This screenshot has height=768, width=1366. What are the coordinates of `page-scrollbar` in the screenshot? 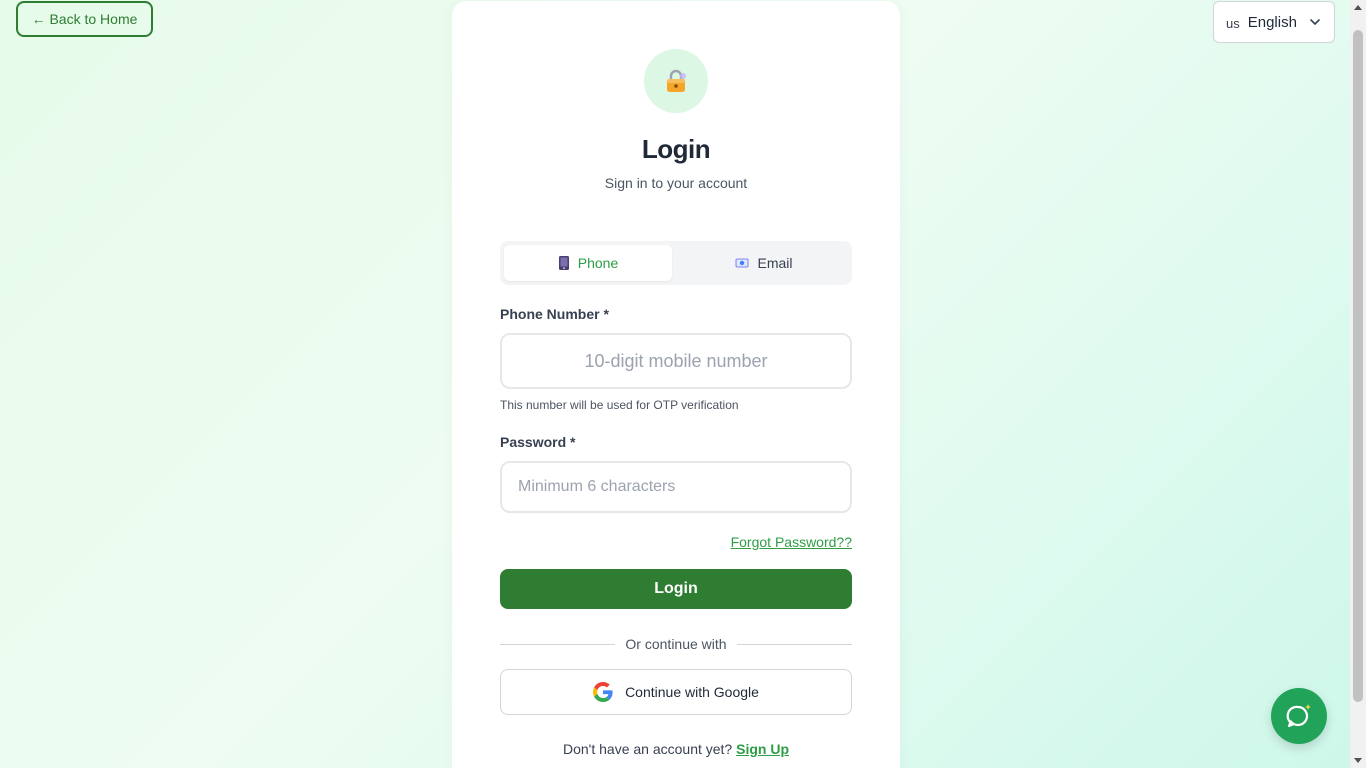 It's located at (1358, 384).